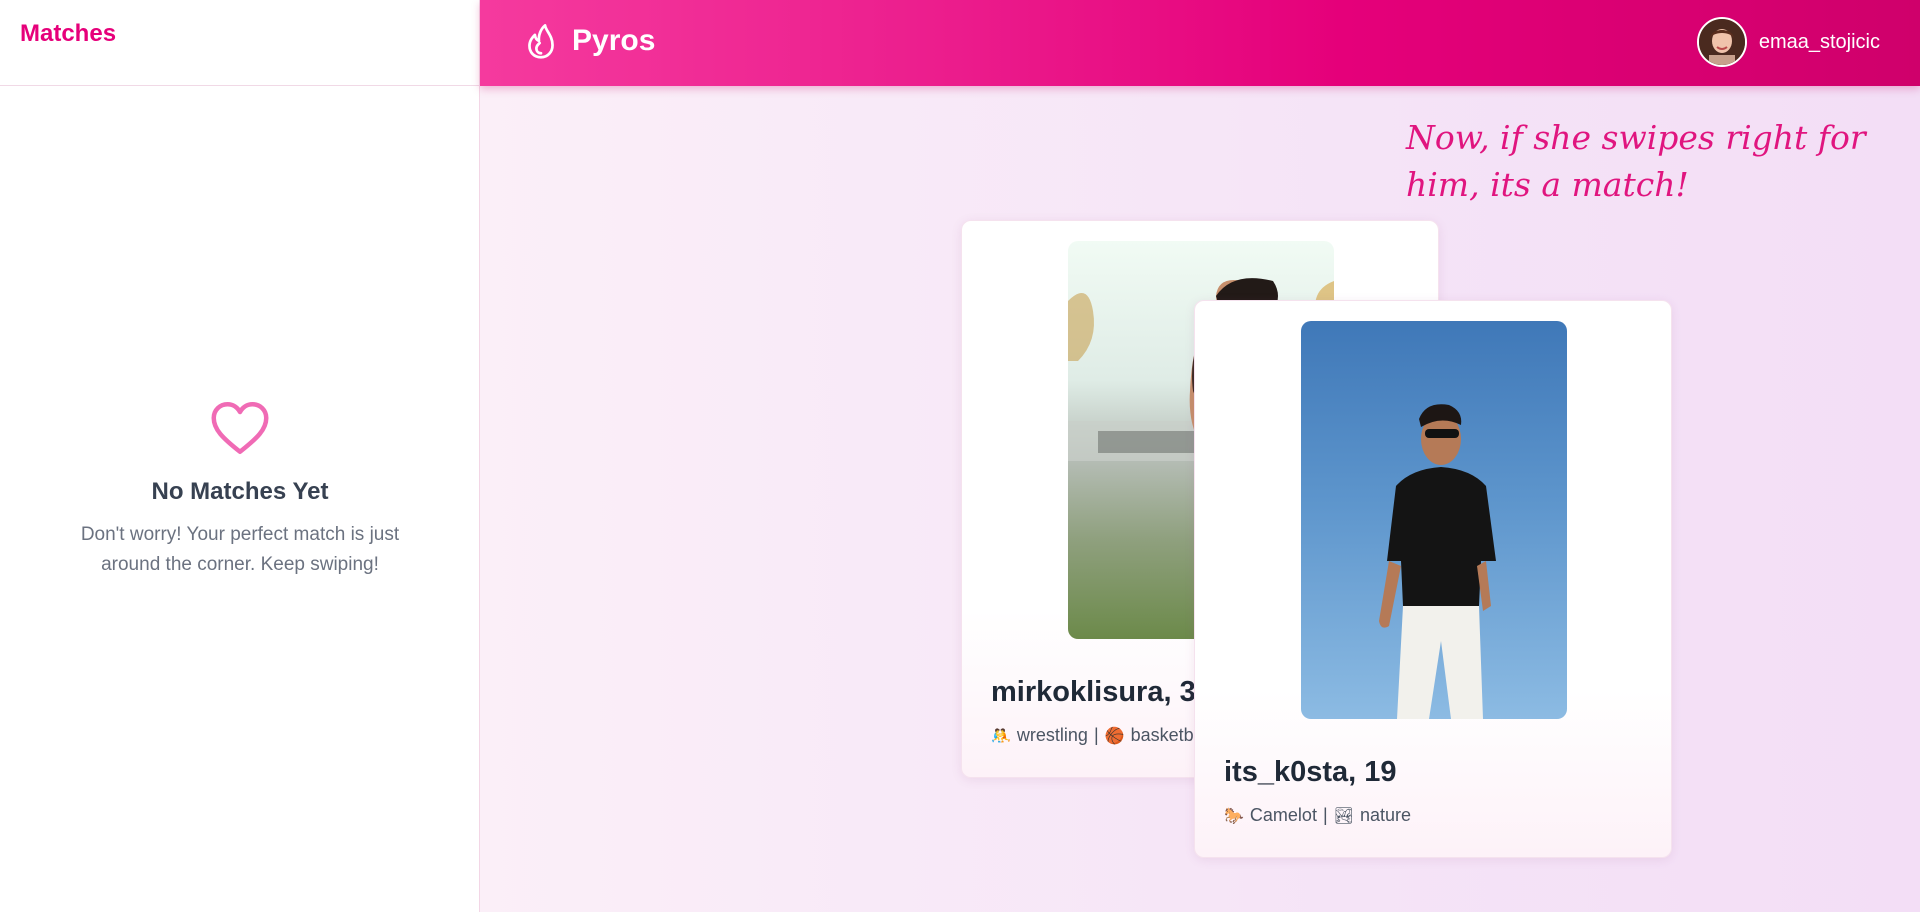 The height and width of the screenshot is (912, 1920). What do you see at coordinates (1200, 43) in the screenshot?
I see `top-bar: Pyros emaa_stojicic` at bounding box center [1200, 43].